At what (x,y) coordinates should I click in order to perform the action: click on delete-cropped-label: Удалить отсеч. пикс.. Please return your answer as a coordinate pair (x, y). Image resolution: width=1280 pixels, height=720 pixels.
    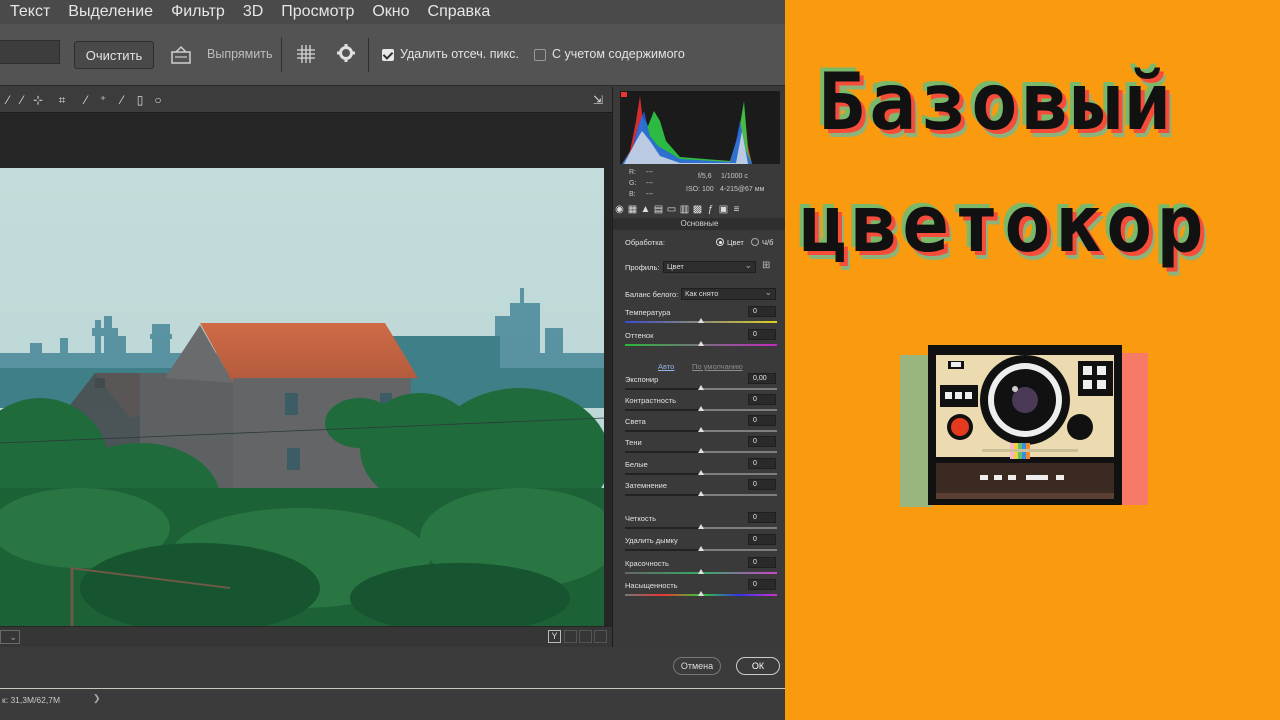
    Looking at the image, I should click on (459, 54).